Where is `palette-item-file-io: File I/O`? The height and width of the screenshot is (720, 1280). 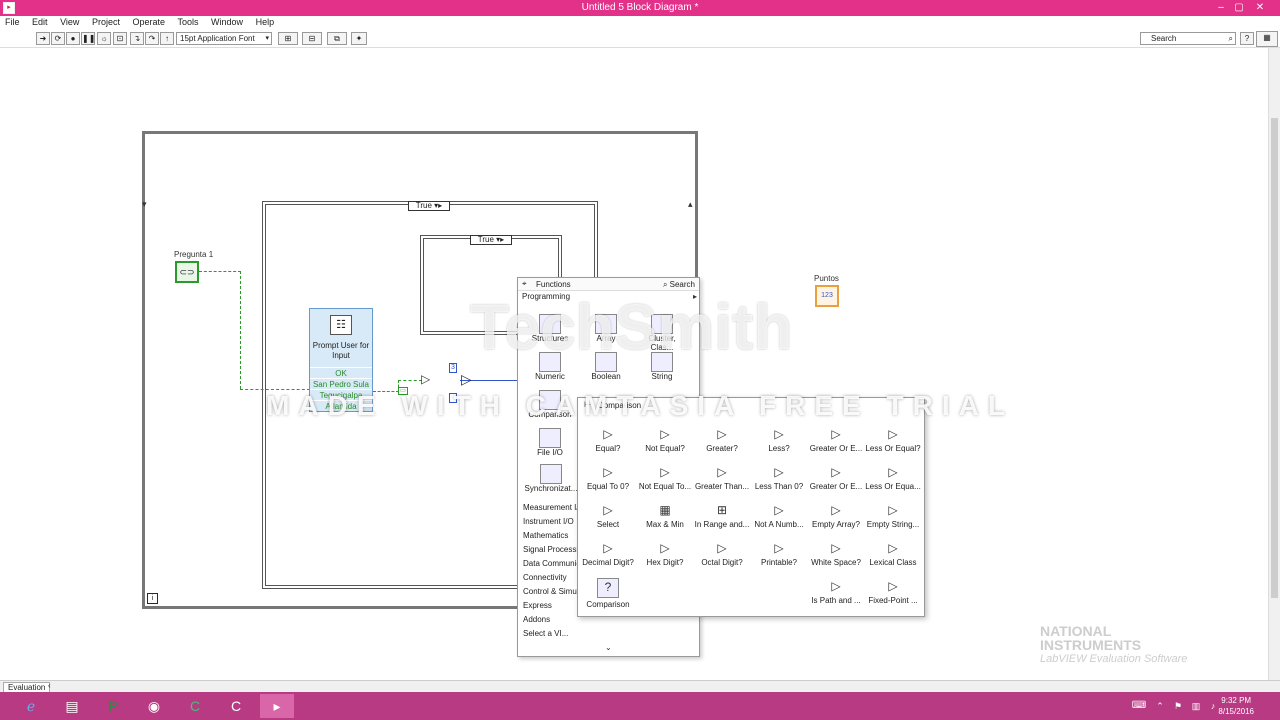 palette-item-file-io: File I/O is located at coordinates (550, 442).